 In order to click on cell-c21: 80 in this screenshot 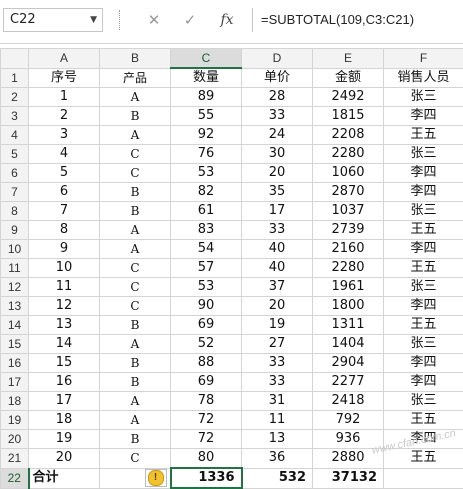, I will do `click(206, 459)`.